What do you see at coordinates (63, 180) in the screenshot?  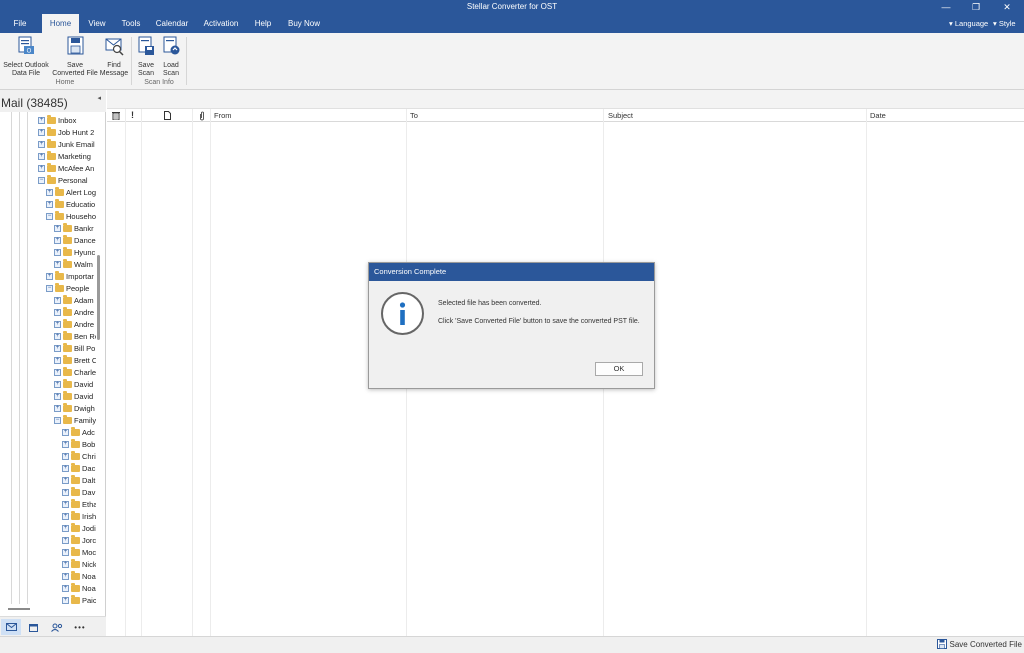 I see `folder-item: − Personal` at bounding box center [63, 180].